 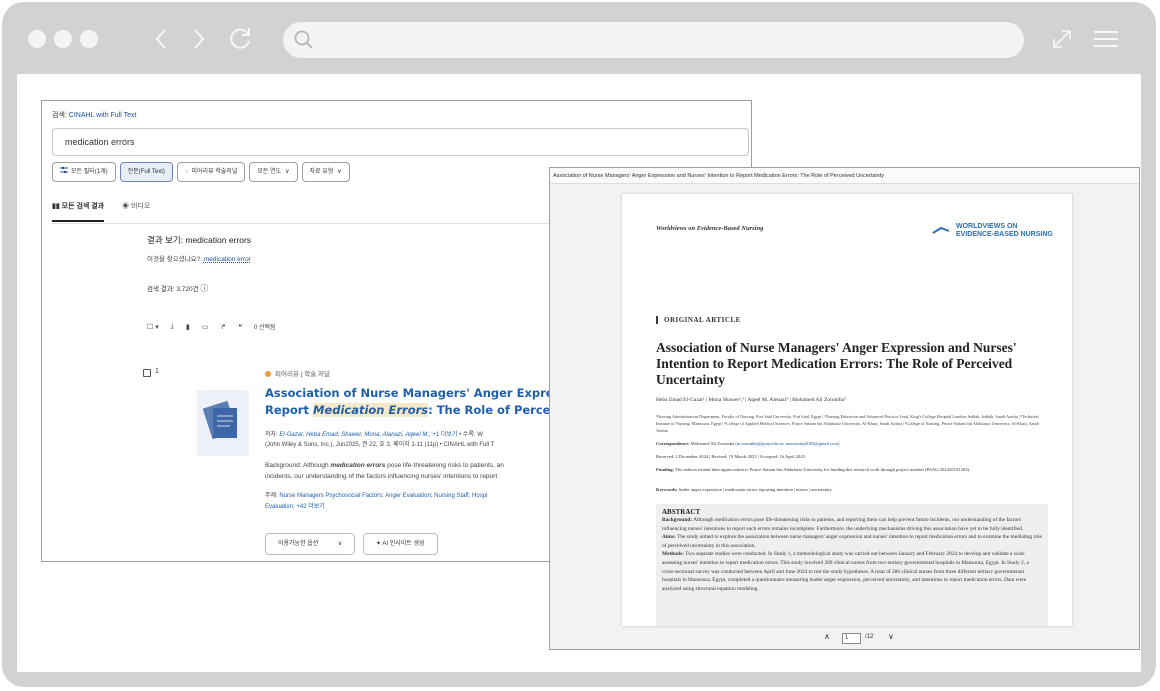 I want to click on result-actions: 이용가능한 옵션 ∨ ✦ AI 인사이트 생성, so click(x=351, y=544).